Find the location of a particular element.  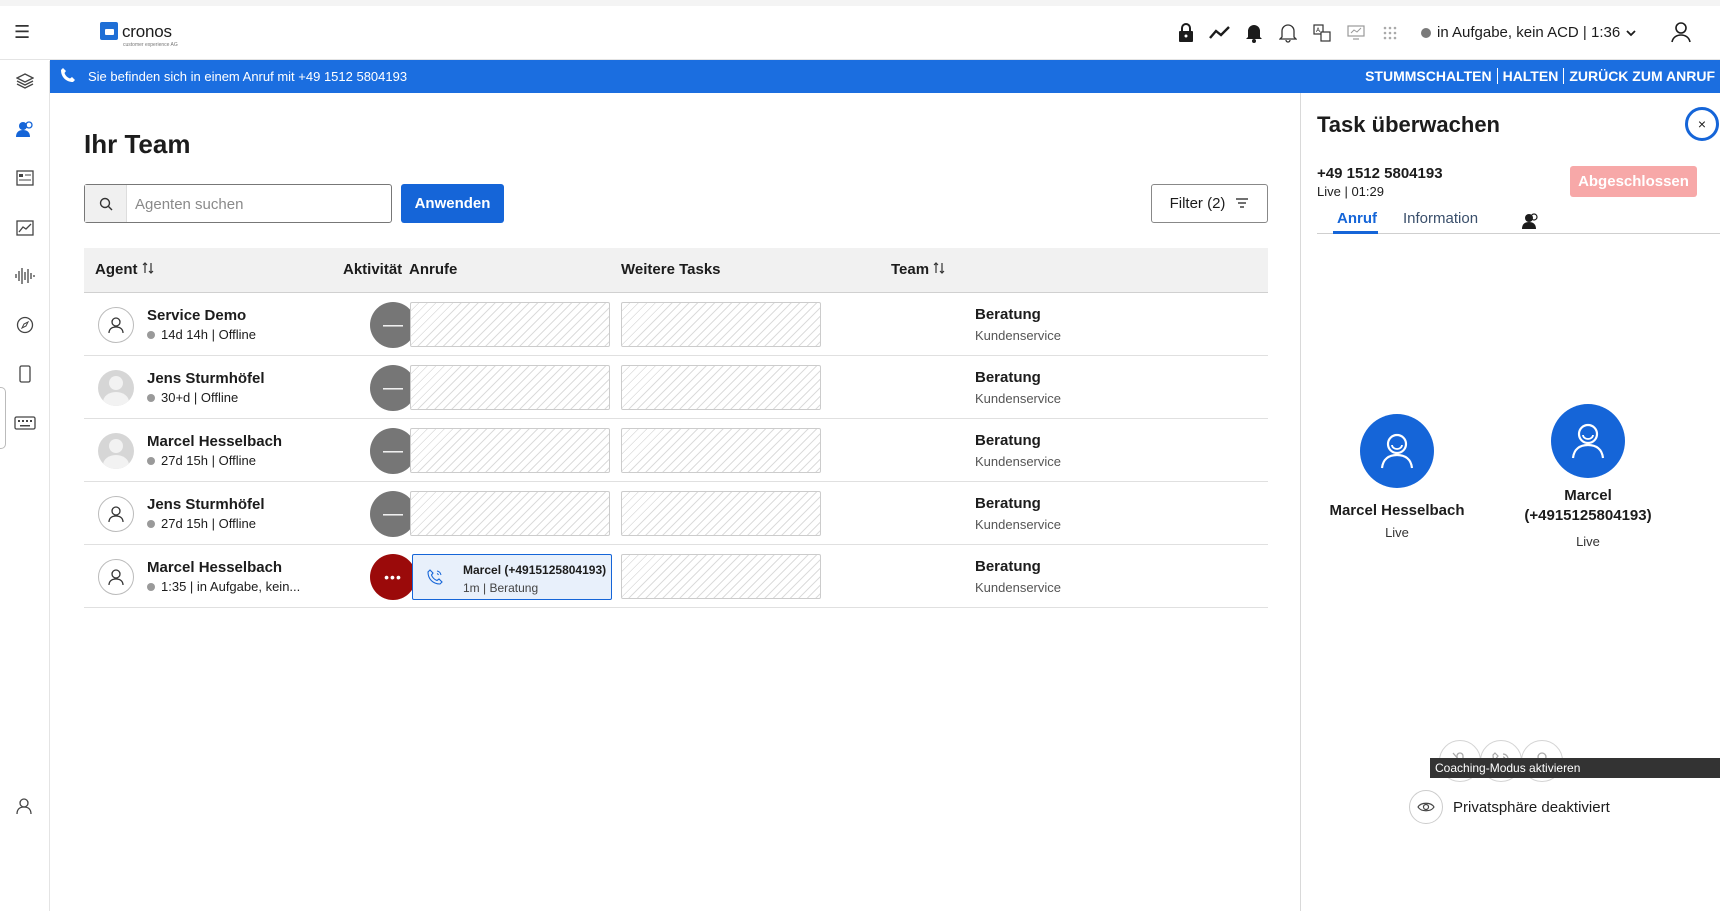

user-profile-icon is located at coordinates (1681, 34).